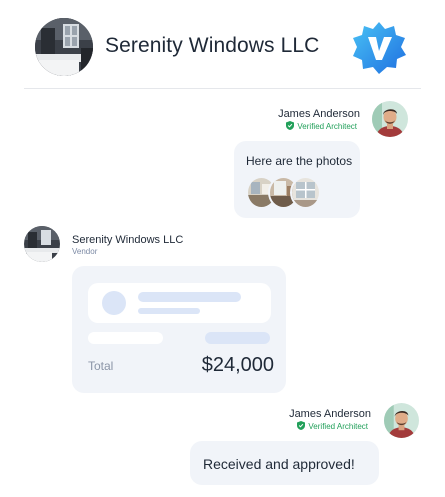 This screenshot has width=445, height=497. Describe the element at coordinates (237, 365) in the screenshot. I see `total-value: $24,000` at that location.